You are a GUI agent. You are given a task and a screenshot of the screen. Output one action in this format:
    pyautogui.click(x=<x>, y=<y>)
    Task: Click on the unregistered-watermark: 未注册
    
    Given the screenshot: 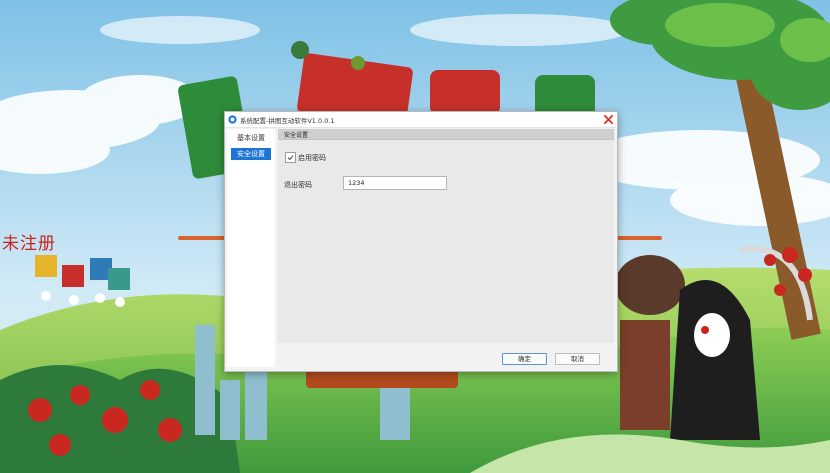 What is the action you would take?
    pyautogui.click(x=29, y=244)
    